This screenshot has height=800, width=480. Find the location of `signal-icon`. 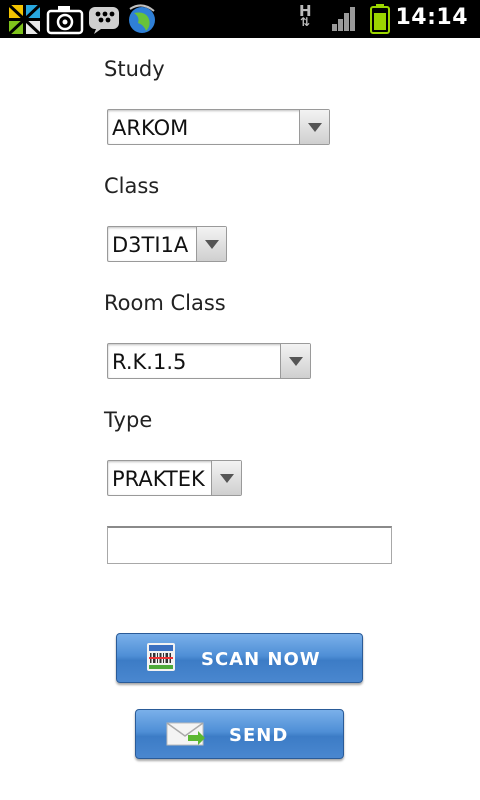

signal-icon is located at coordinates (343, 19).